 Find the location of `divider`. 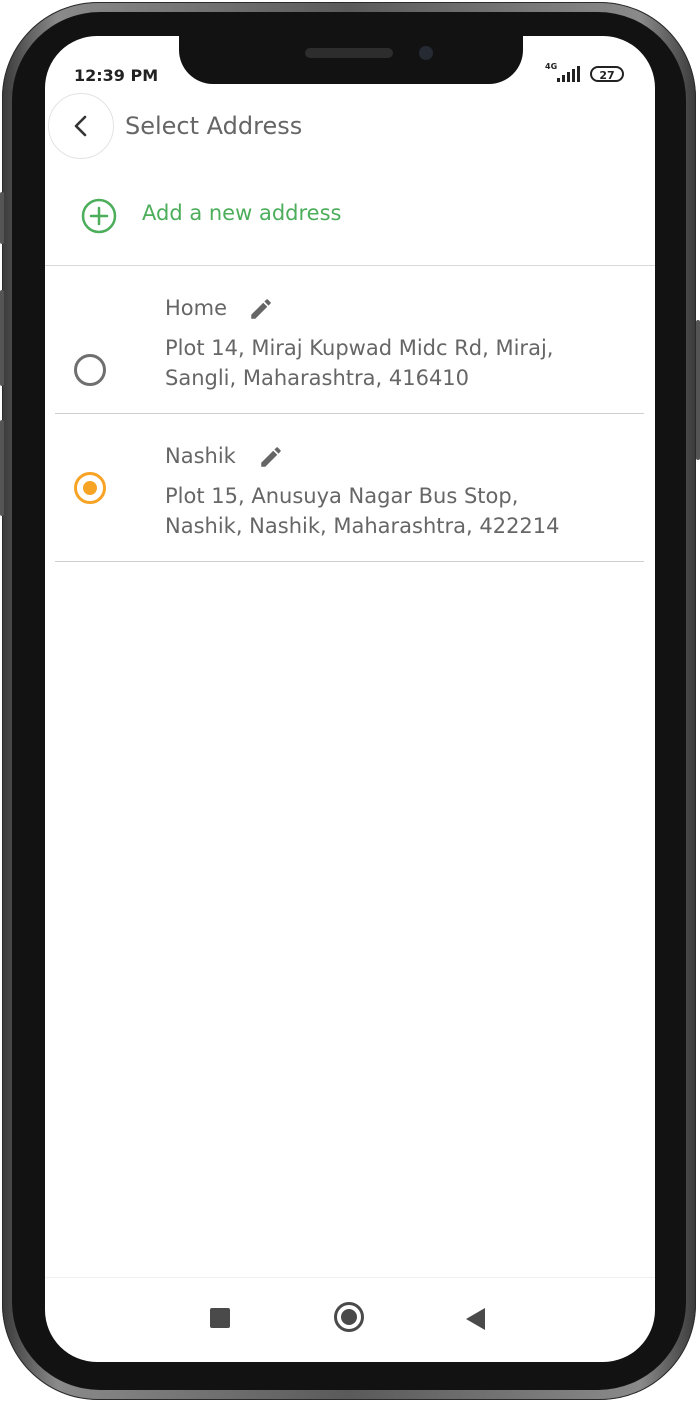

divider is located at coordinates (349, 561).